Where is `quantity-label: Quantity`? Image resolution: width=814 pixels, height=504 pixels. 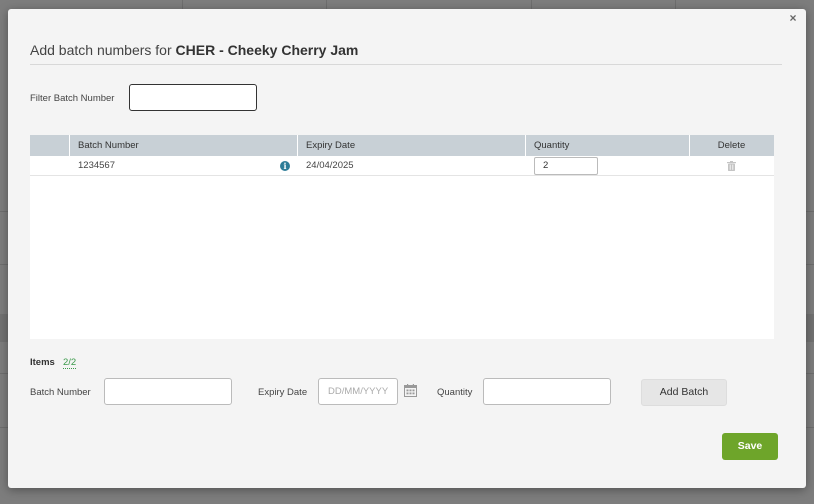 quantity-label: Quantity is located at coordinates (455, 392).